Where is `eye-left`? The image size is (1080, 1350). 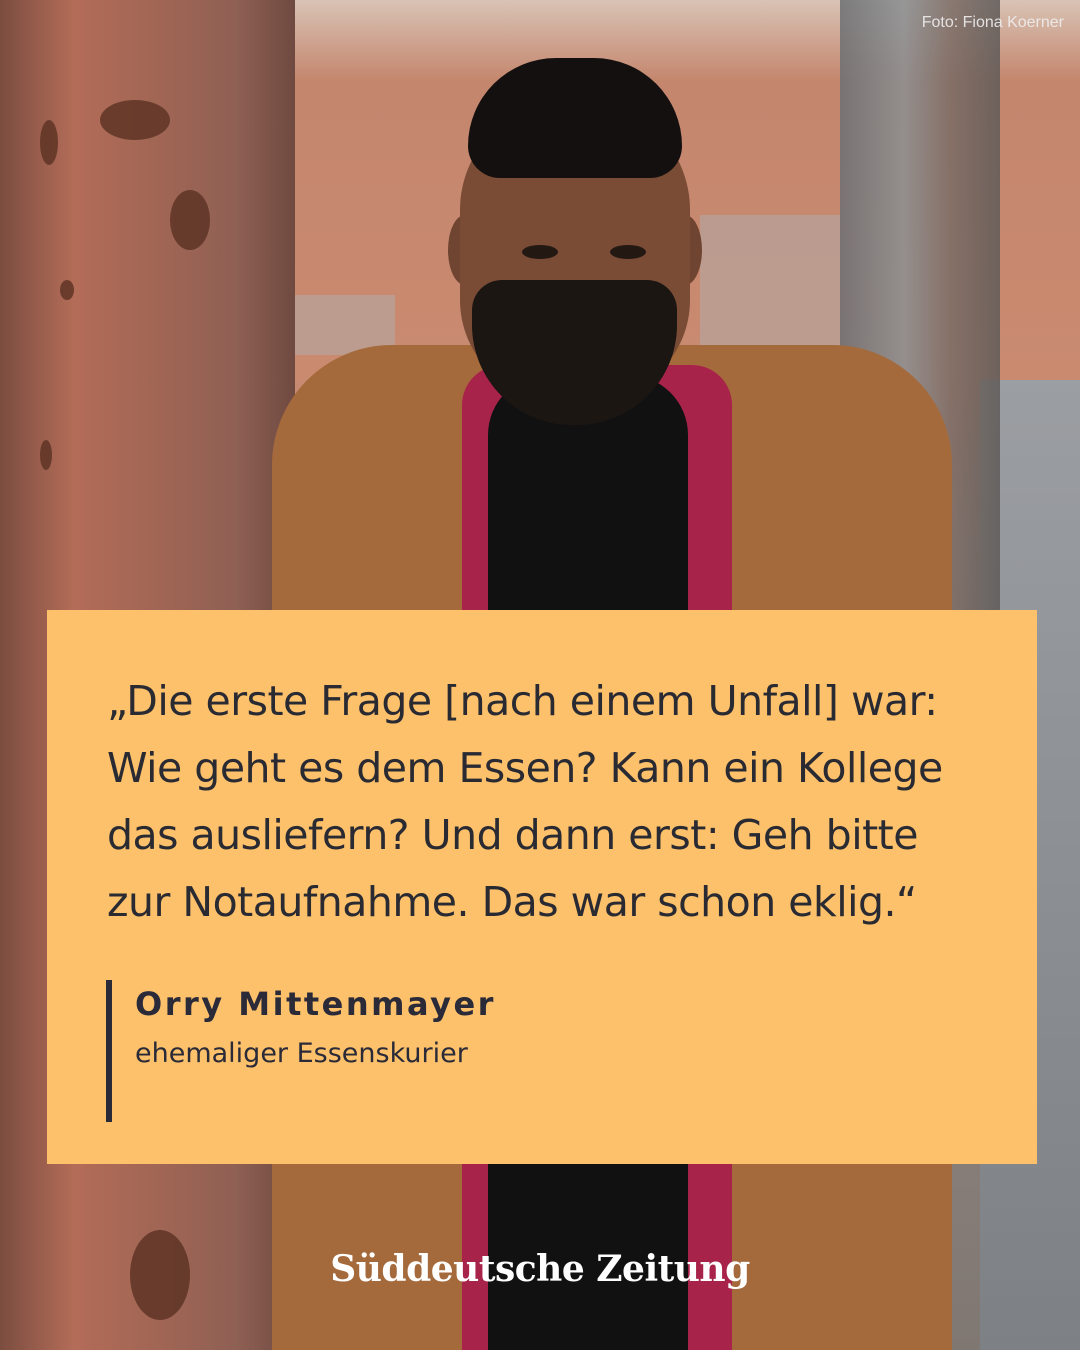
eye-left is located at coordinates (540, 252).